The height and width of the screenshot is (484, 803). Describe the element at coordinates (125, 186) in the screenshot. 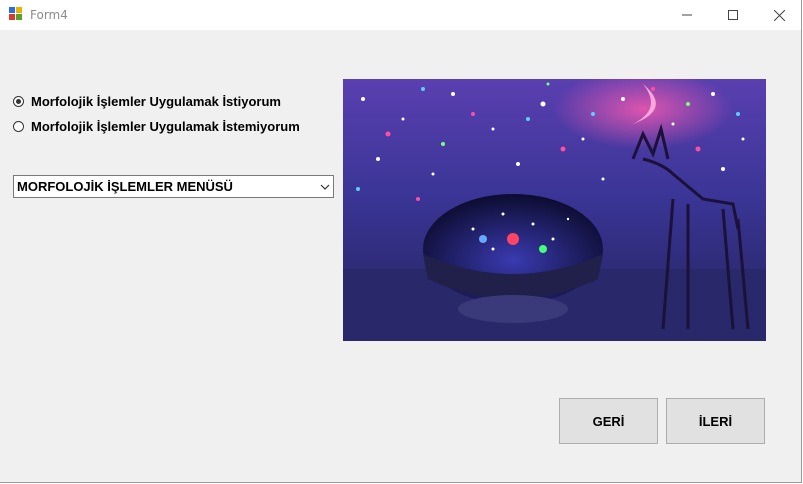

I see `dropdown-selected-value: MORFOLOJİK İŞLEMLER MENÜSÜ` at that location.